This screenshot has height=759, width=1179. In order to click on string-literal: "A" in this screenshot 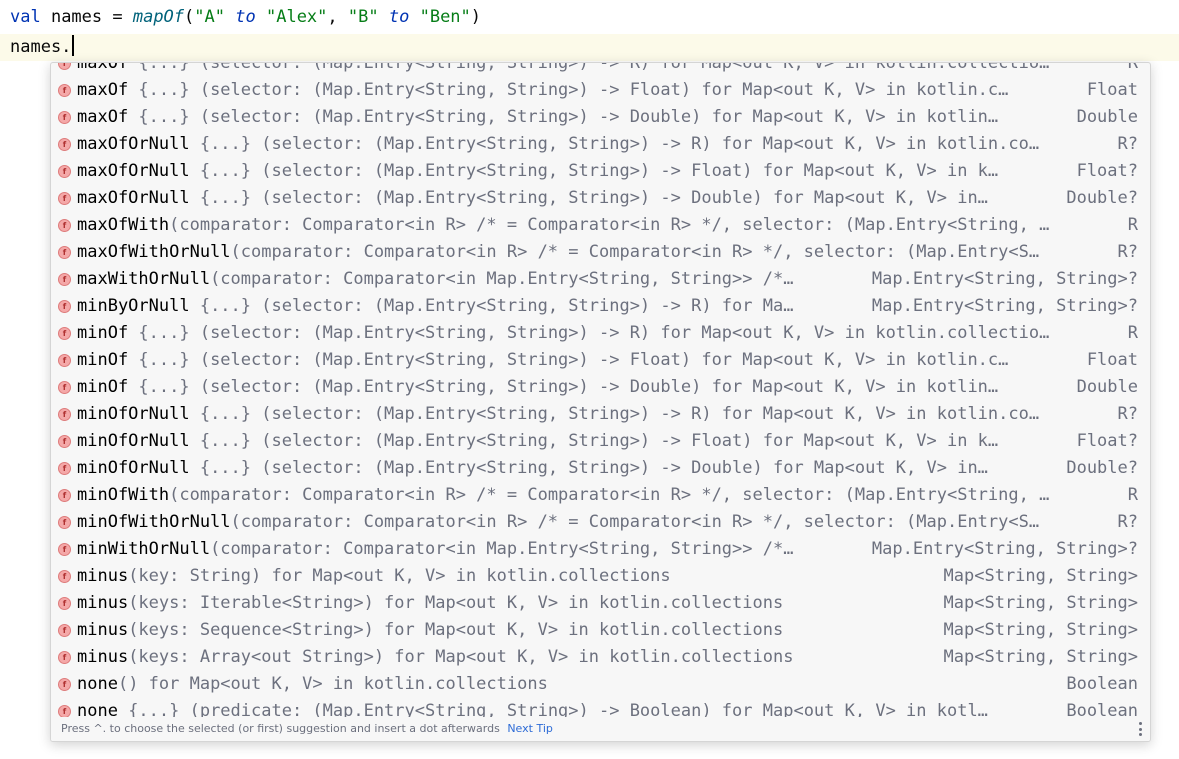, I will do `click(209, 17)`.